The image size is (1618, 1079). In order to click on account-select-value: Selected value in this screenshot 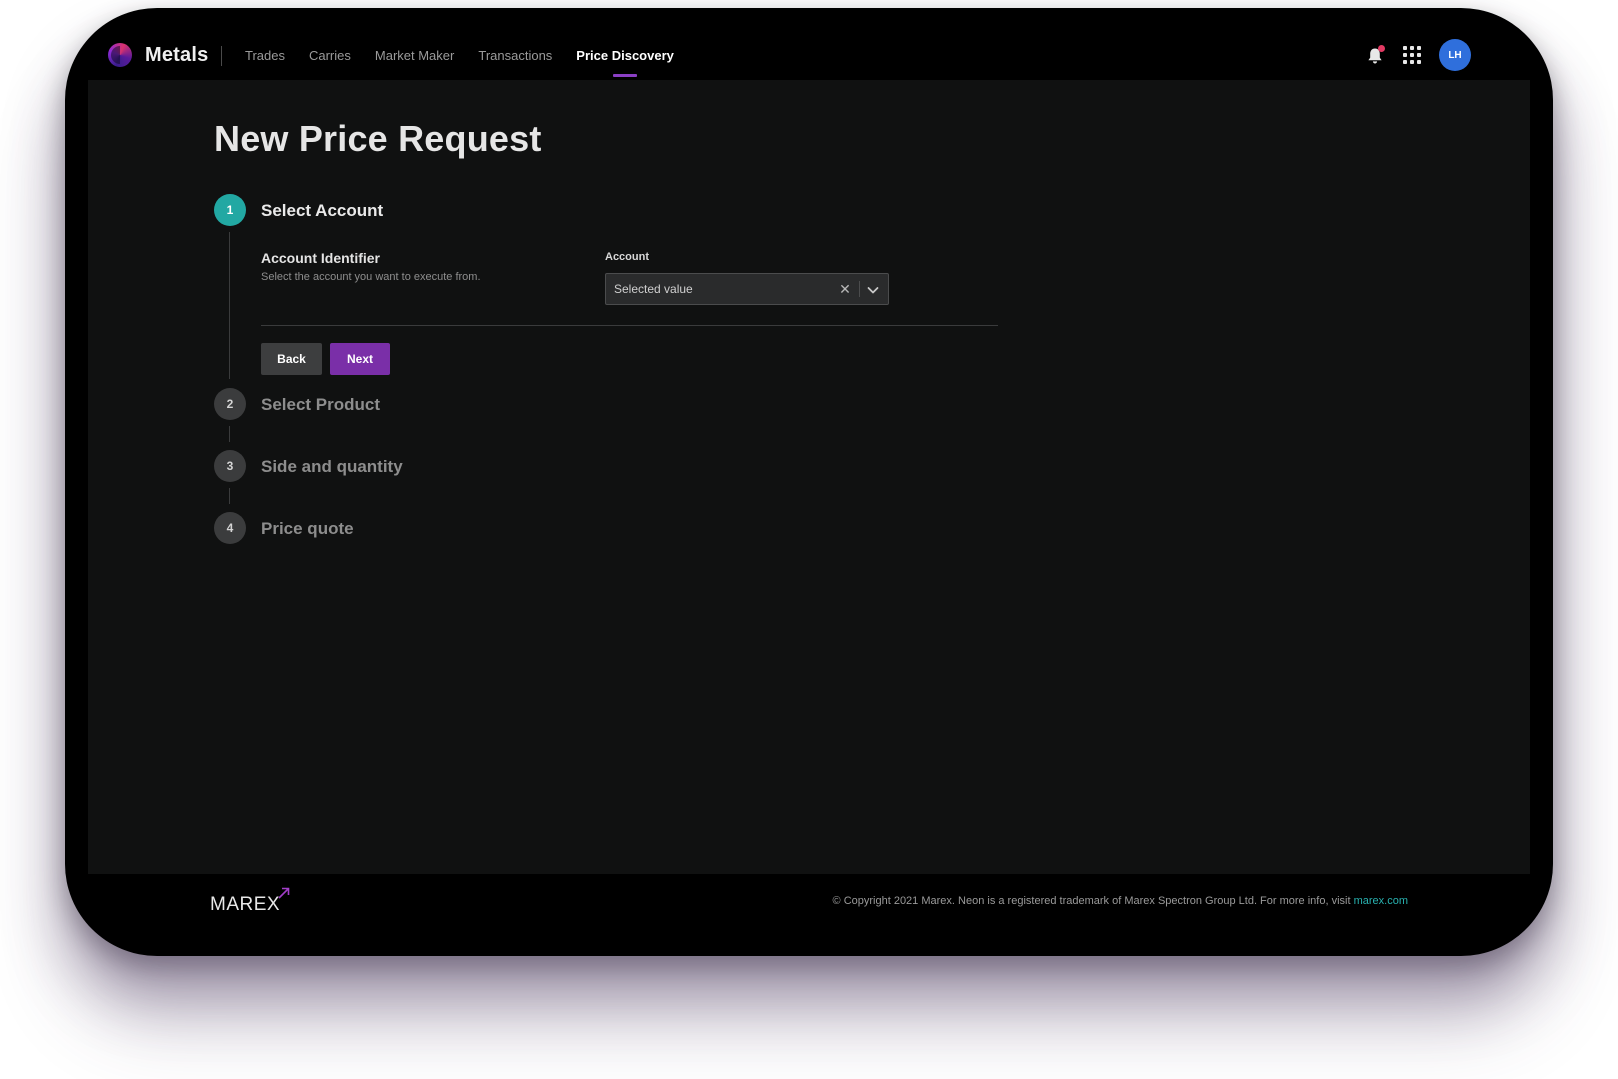, I will do `click(653, 289)`.